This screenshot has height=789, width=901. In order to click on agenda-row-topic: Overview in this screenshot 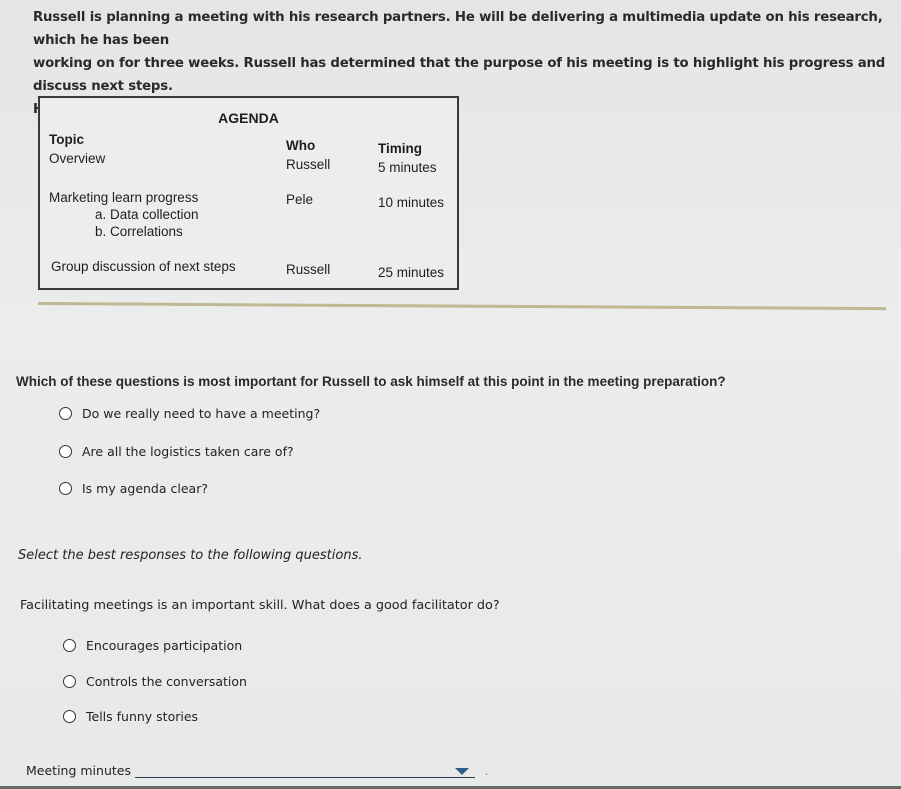, I will do `click(77, 158)`.